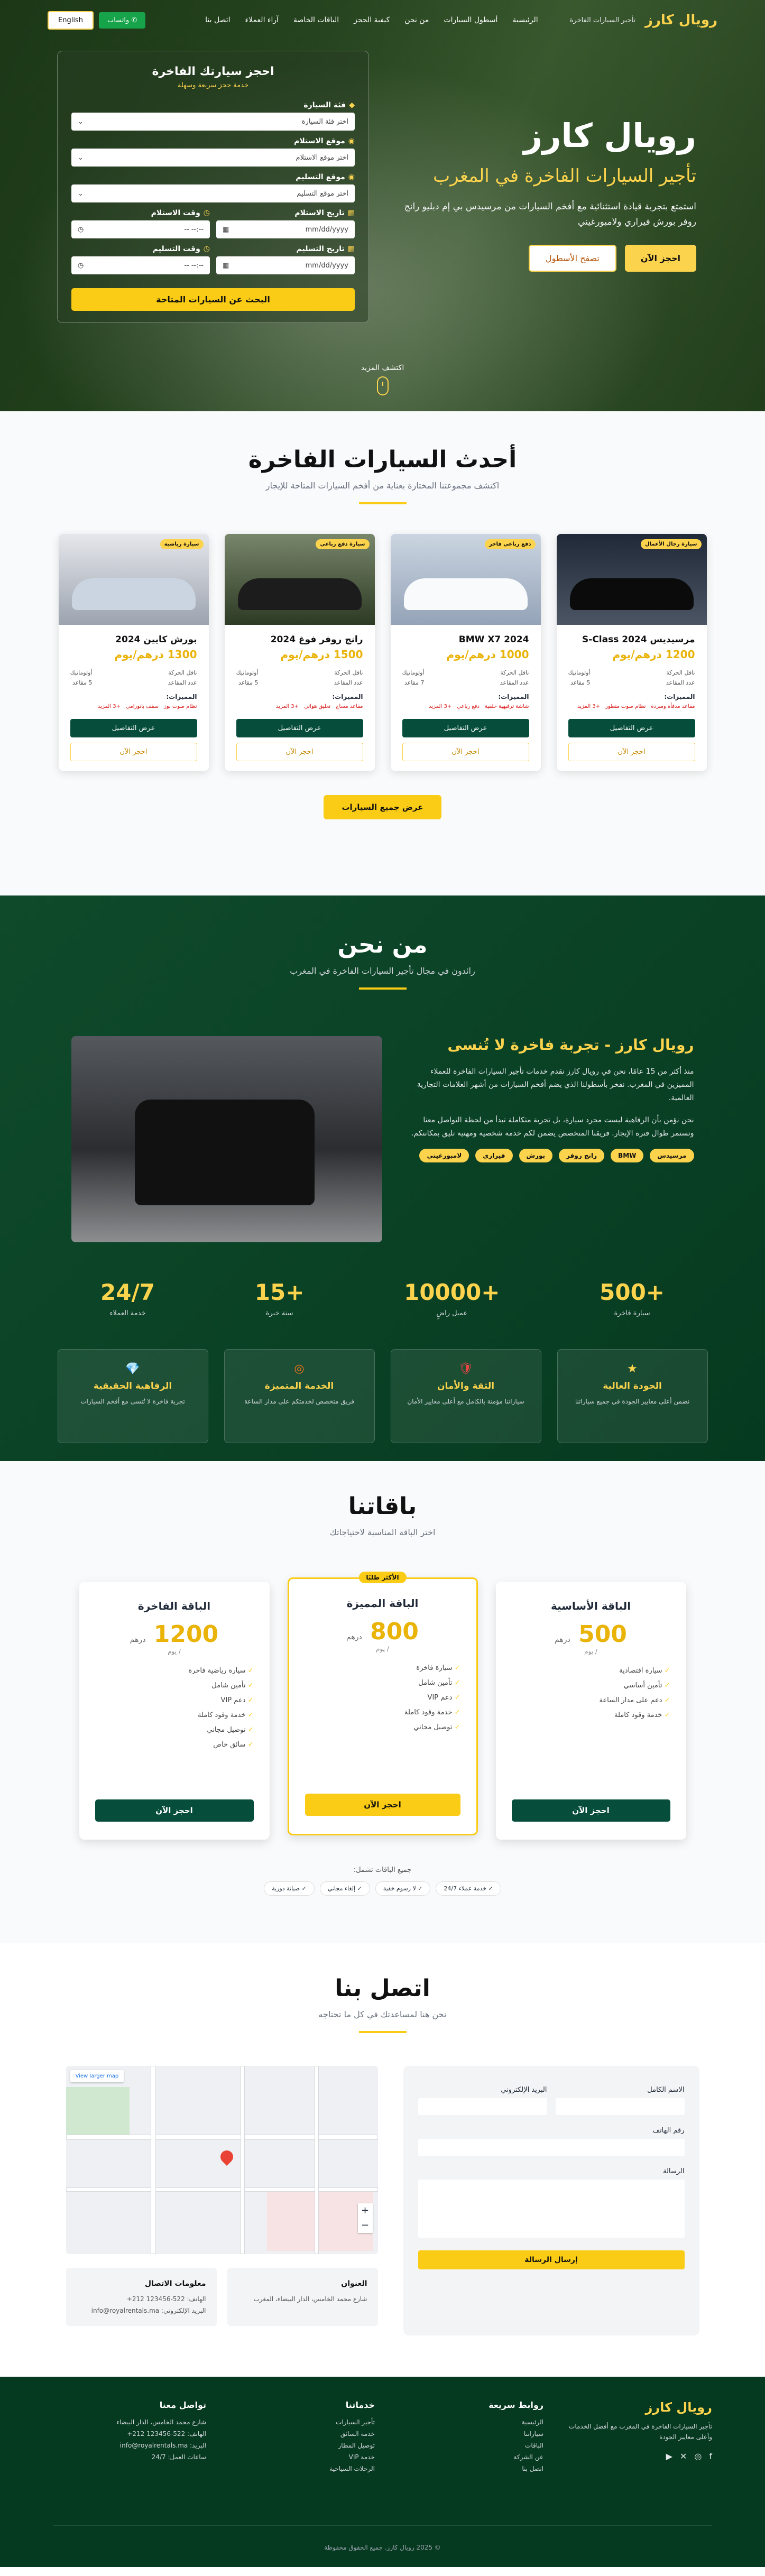 This screenshot has width=765, height=2576. I want to click on pickup-date-input: mm/dd/yyyy ▦, so click(285, 229).